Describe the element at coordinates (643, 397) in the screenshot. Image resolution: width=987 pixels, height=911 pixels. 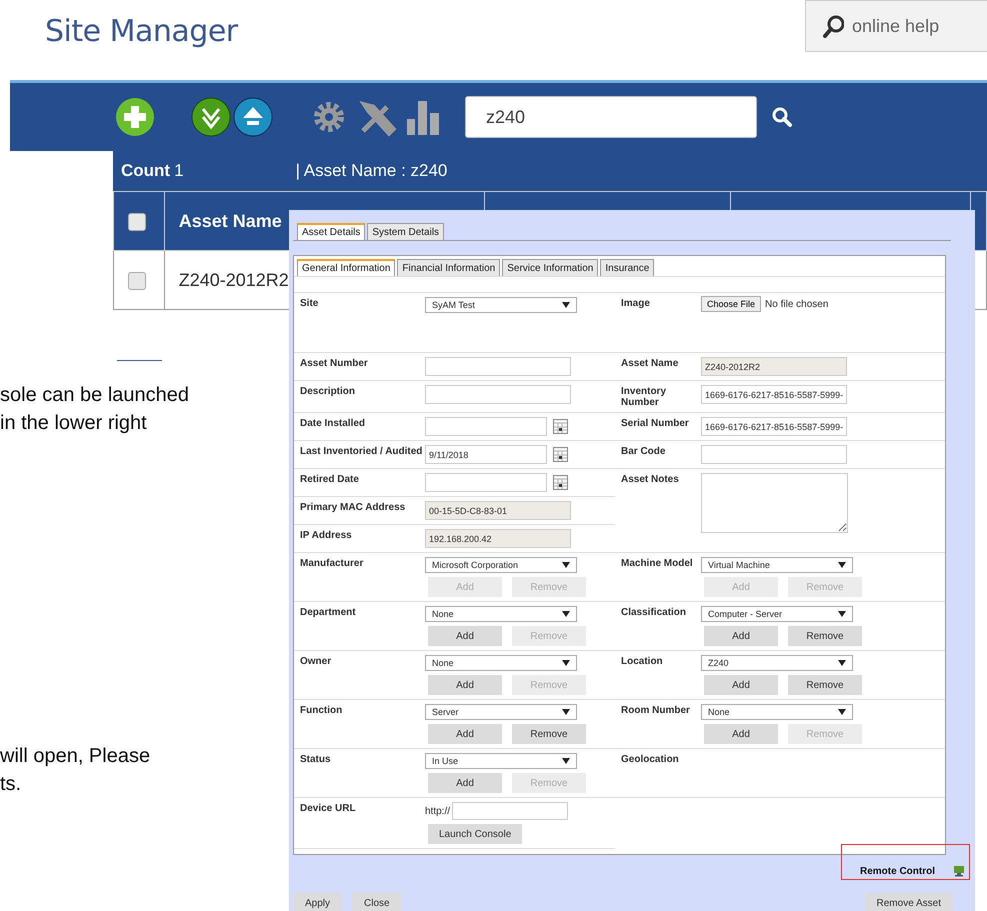
I see `field-label: Inventory Number` at that location.